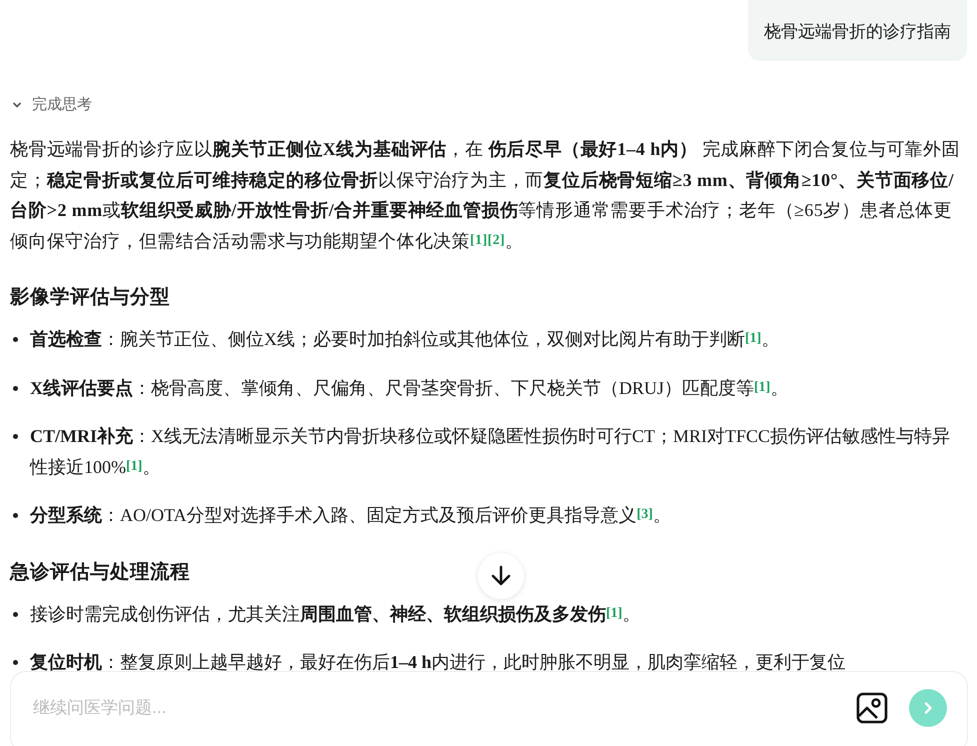 The height and width of the screenshot is (746, 977). I want to click on list-item-text: X线评估要点：桡骨高度、掌倾角、尺偏角、尺骨茎突骨折、下尺桡关节（DRUJ）匹配度等$^{[1]}$。, so click(409, 388).